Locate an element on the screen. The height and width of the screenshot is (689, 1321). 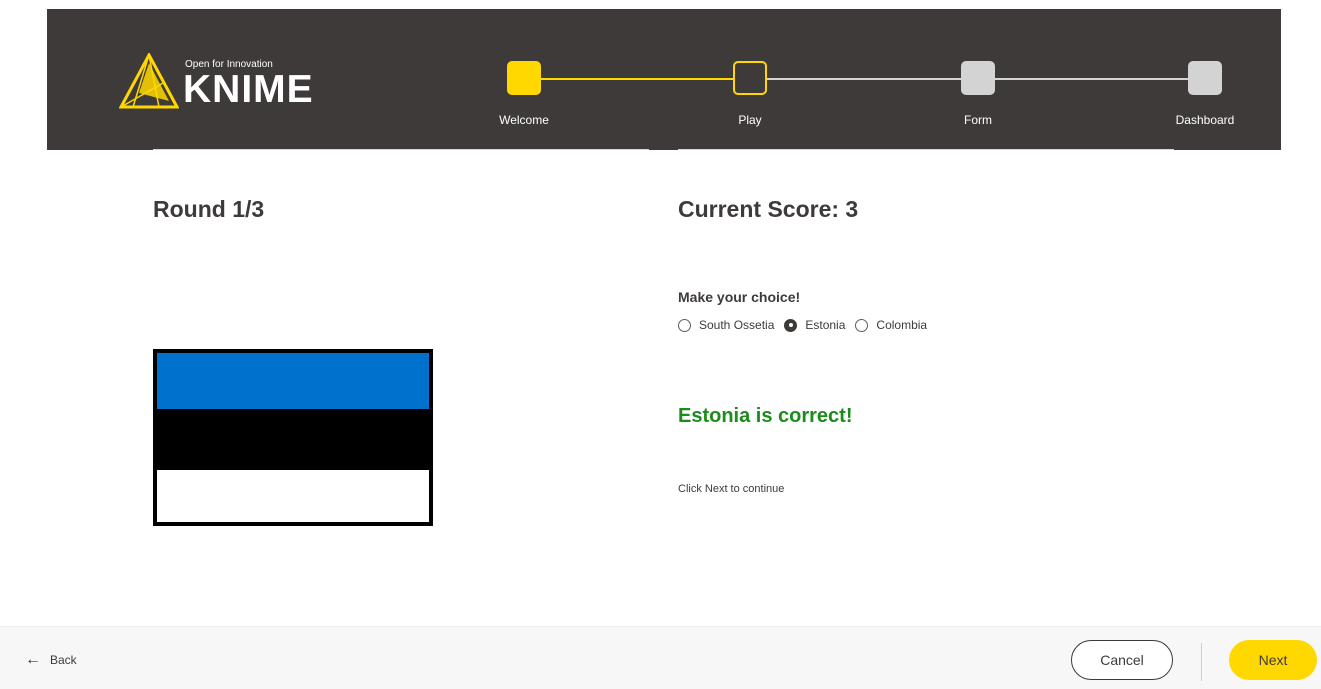
step-form-box is located at coordinates (978, 78).